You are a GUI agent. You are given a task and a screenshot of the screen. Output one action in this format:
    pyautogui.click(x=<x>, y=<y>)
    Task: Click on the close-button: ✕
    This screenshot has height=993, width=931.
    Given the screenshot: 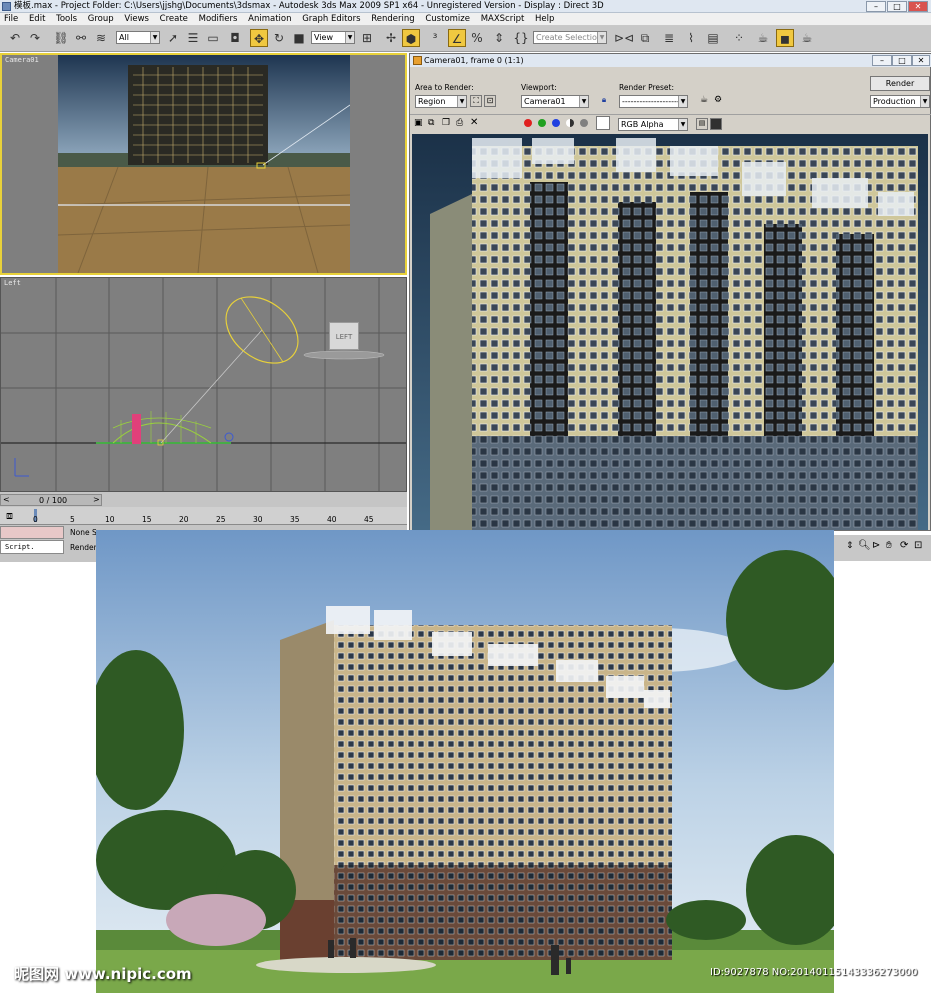 What is the action you would take?
    pyautogui.click(x=918, y=6)
    